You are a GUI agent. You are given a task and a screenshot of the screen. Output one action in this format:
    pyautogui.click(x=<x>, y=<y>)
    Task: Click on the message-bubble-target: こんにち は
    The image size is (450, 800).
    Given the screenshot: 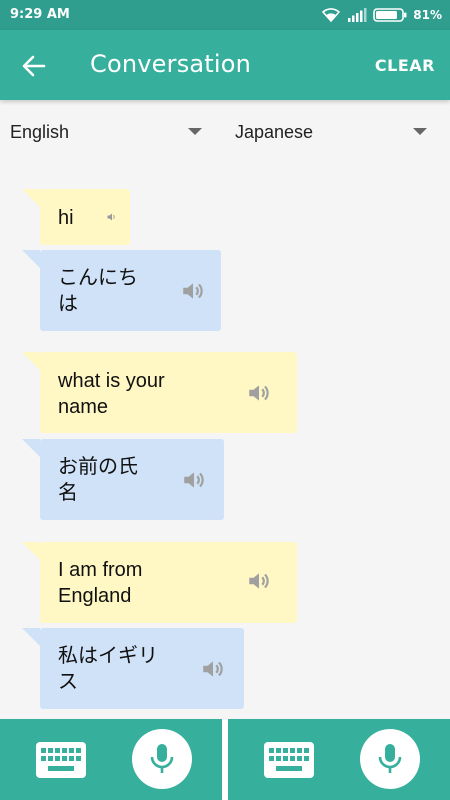 What is the action you would take?
    pyautogui.click(x=121, y=290)
    